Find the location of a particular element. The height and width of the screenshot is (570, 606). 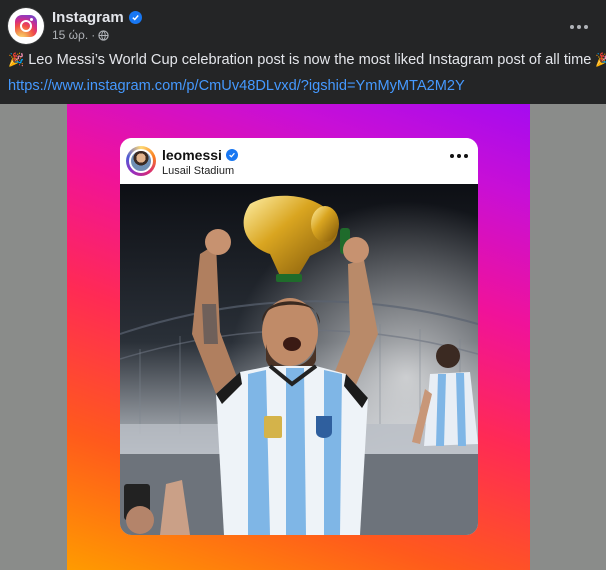

page-name: Instagram is located at coordinates (88, 17).